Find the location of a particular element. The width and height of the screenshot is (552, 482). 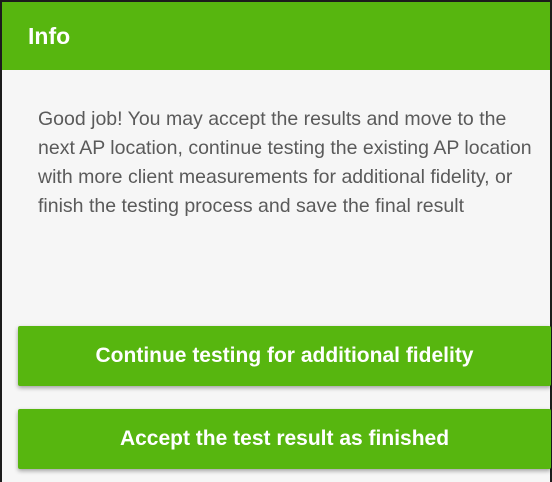

dialog-header: Info is located at coordinates (276, 36).